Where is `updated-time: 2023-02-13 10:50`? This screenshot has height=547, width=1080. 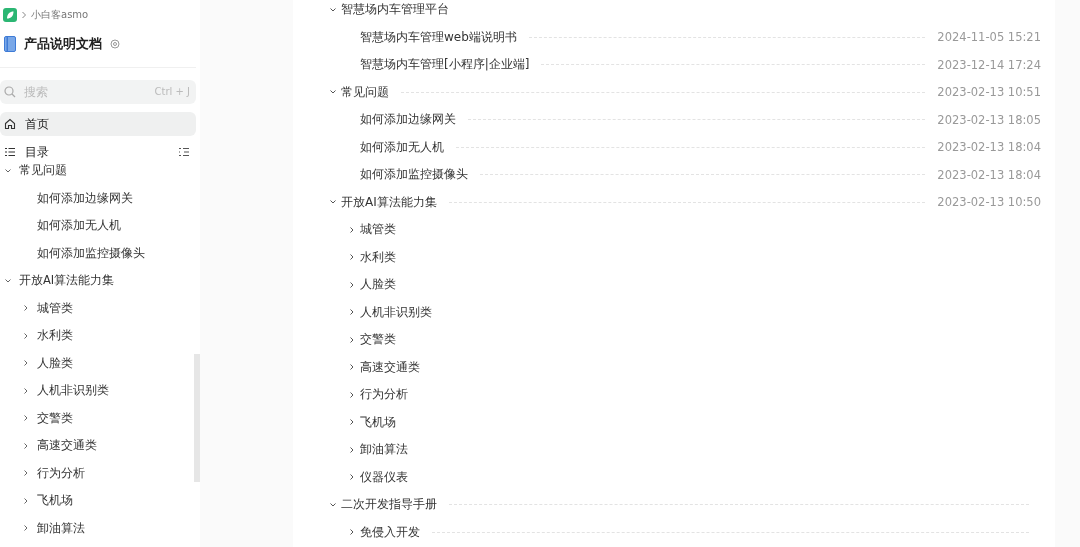
updated-time: 2023-02-13 10:50 is located at coordinates (989, 202).